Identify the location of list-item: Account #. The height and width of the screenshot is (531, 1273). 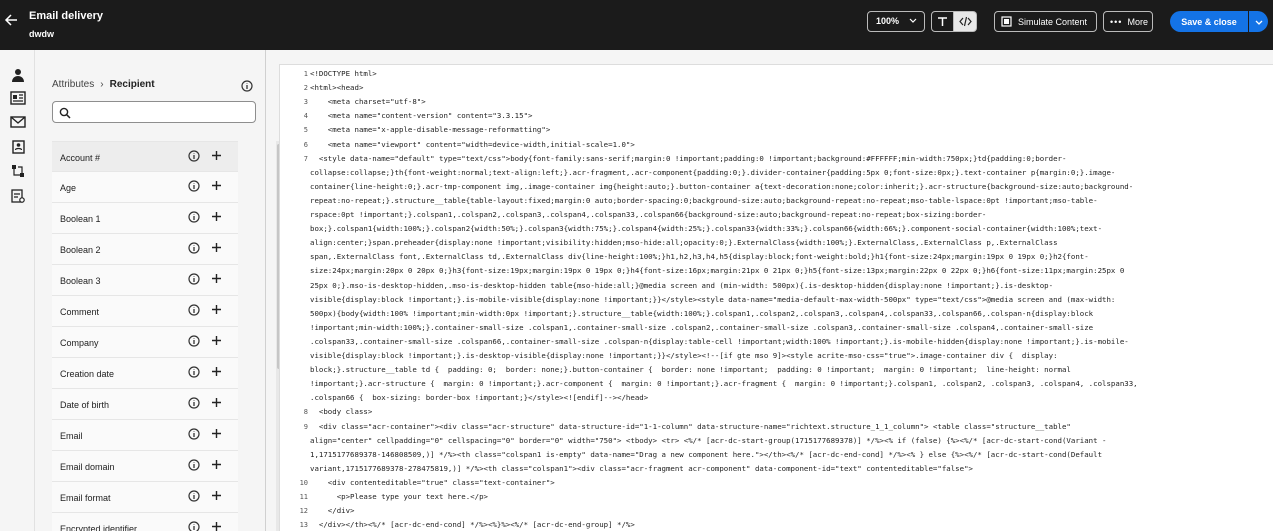
(145, 156).